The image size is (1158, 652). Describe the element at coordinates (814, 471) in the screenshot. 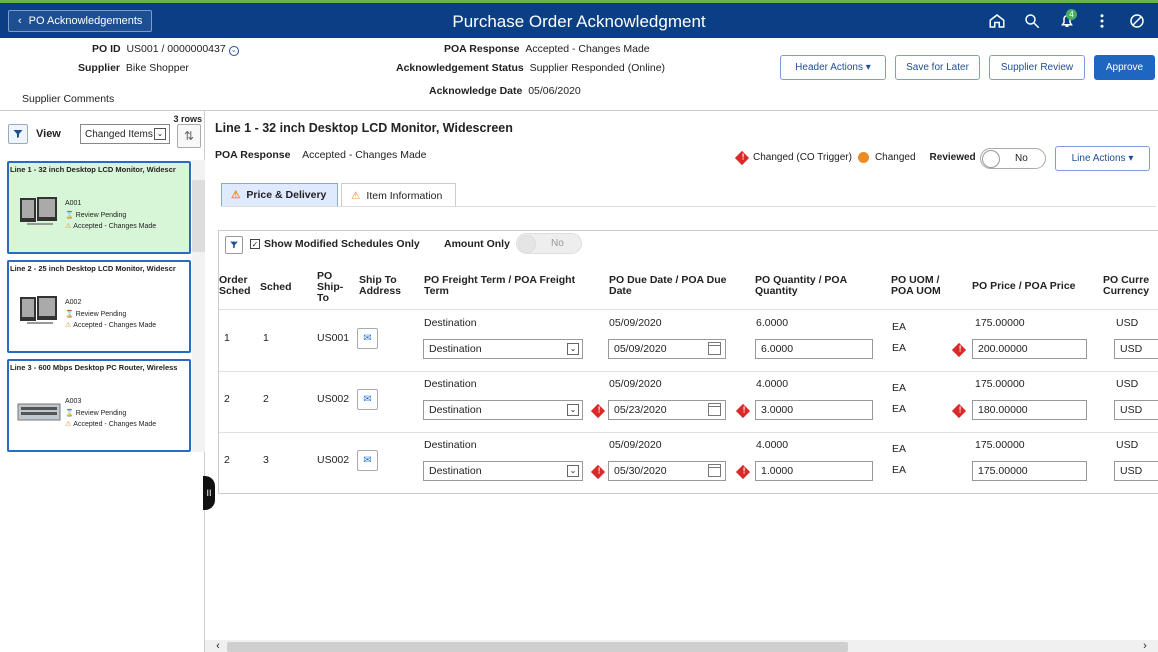

I see `poa-qty-input: 1.0000` at that location.